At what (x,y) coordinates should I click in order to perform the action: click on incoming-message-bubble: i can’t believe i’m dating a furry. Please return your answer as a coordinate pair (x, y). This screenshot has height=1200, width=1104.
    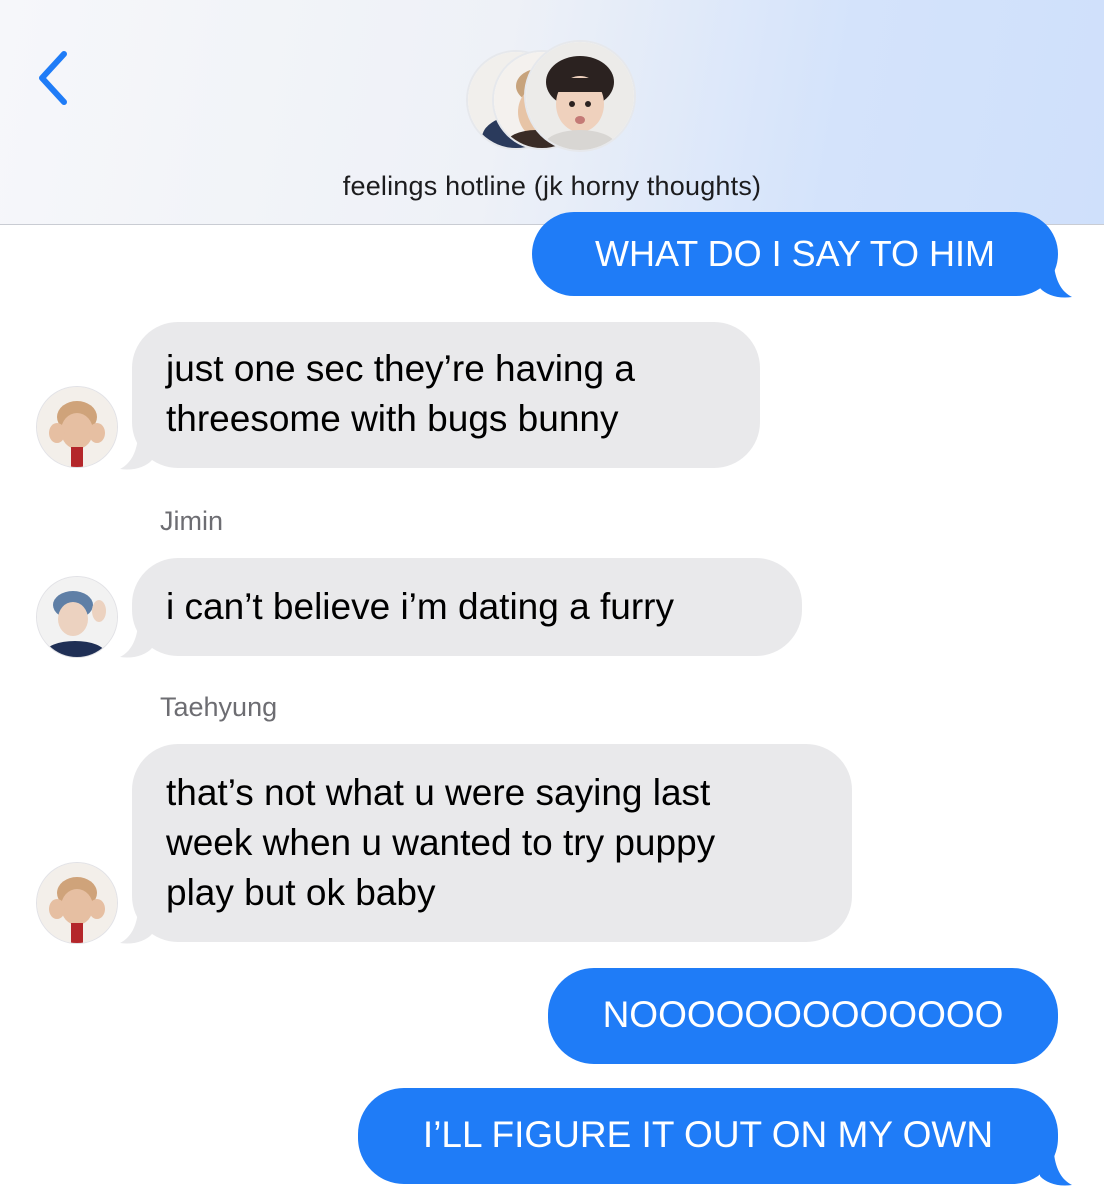
    Looking at the image, I should click on (467, 607).